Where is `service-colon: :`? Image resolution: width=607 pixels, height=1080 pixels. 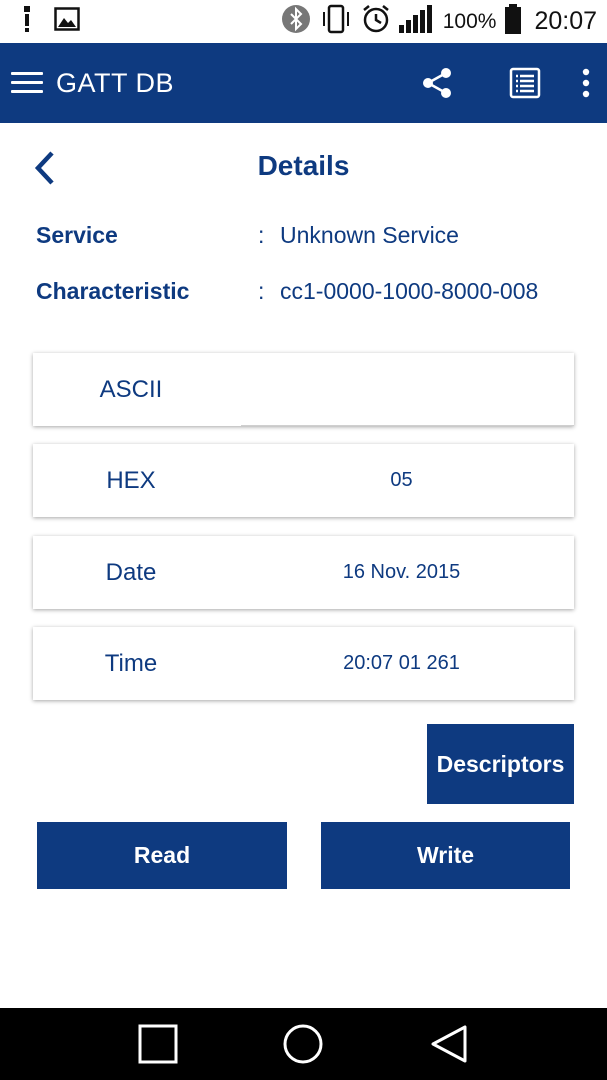 service-colon: : is located at coordinates (261, 235).